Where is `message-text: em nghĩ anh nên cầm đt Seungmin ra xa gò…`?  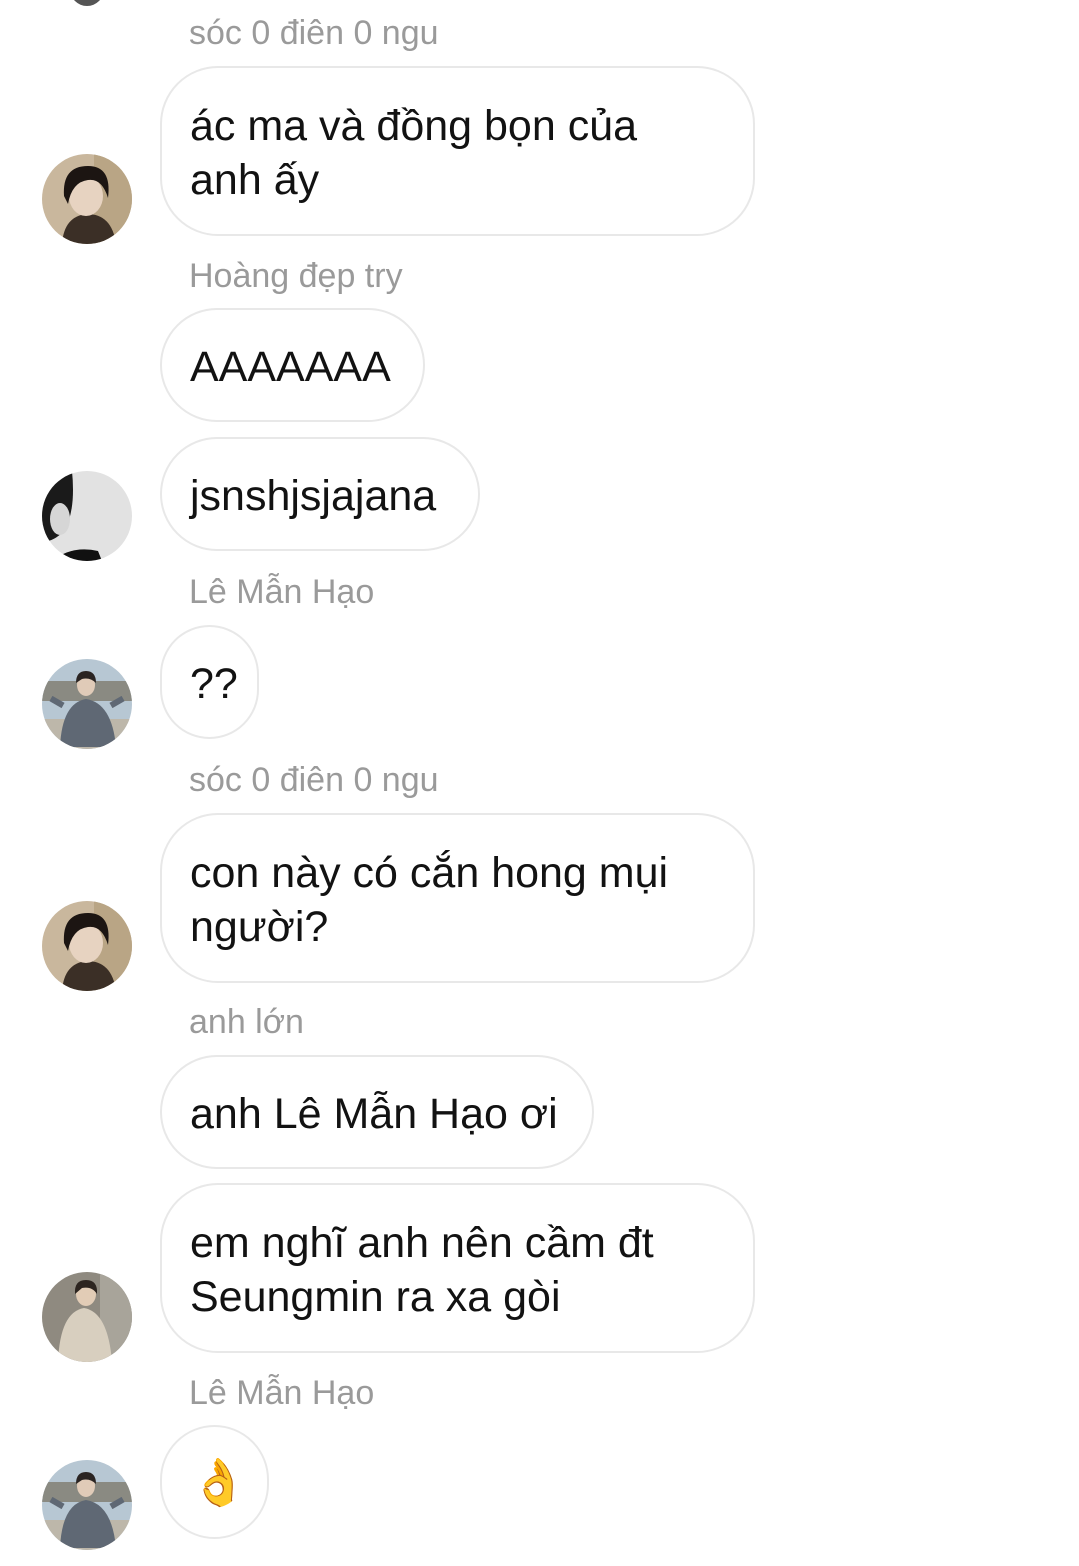 message-text: em nghĩ anh nên cầm đt Seungmin ra xa gò… is located at coordinates (422, 1270).